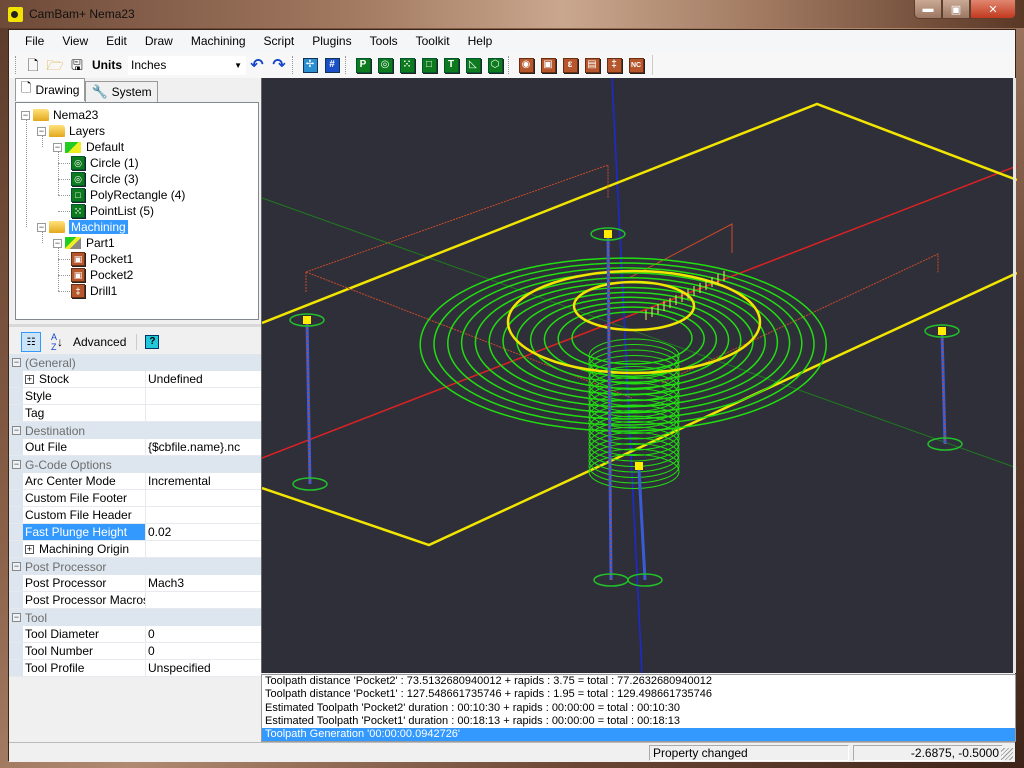 Image resolution: width=1024 pixels, height=768 pixels. Describe the element at coordinates (135, 362) in the screenshot. I see `property-category: − (General)` at that location.